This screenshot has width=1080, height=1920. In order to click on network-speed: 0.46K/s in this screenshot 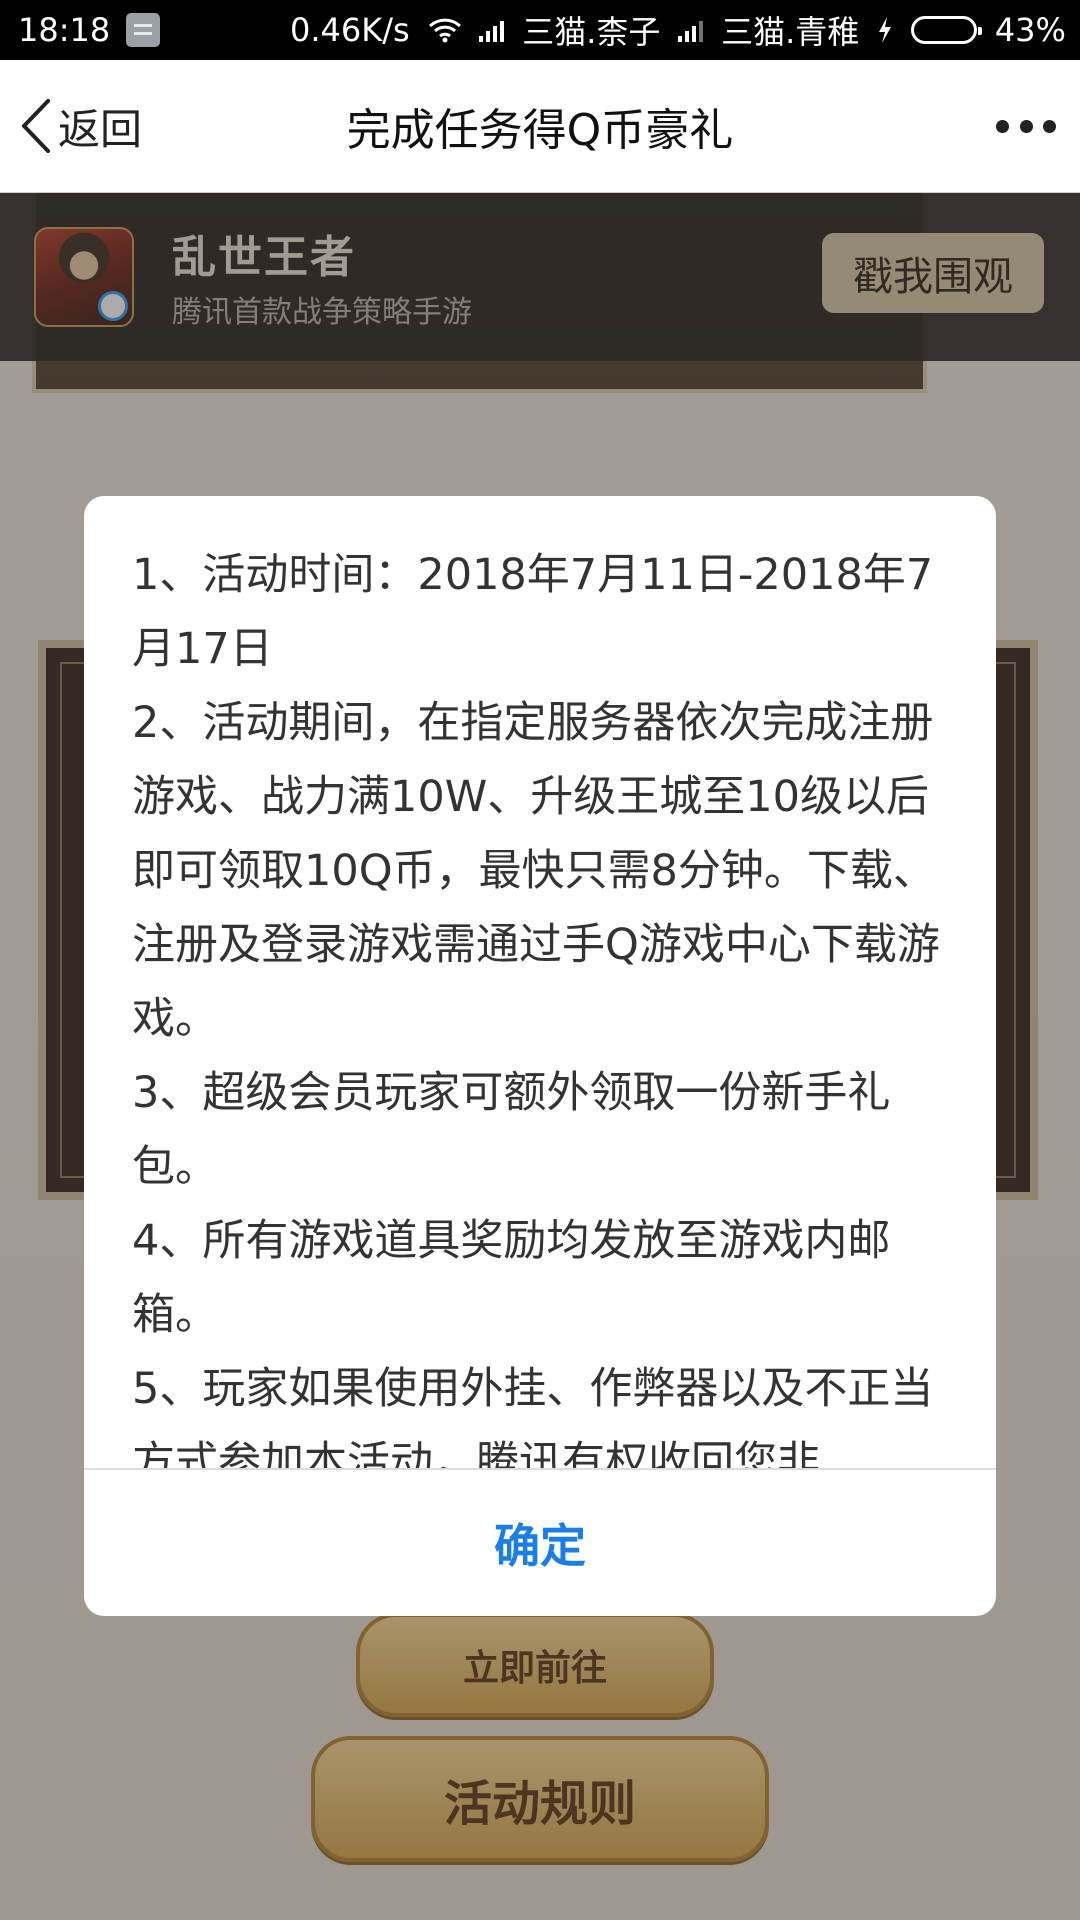, I will do `click(350, 30)`.